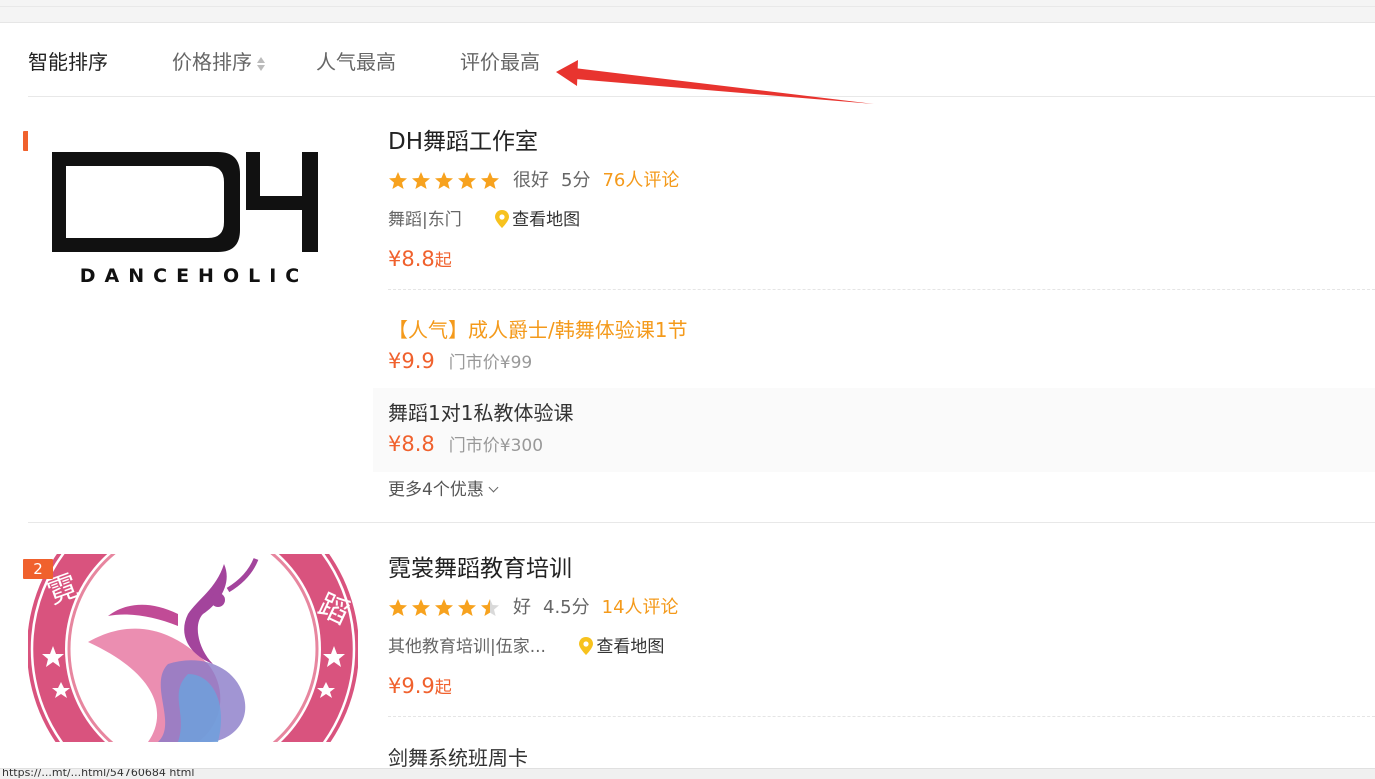  What do you see at coordinates (640, 180) in the screenshot?
I see `review-count-link: 76人评论` at bounding box center [640, 180].